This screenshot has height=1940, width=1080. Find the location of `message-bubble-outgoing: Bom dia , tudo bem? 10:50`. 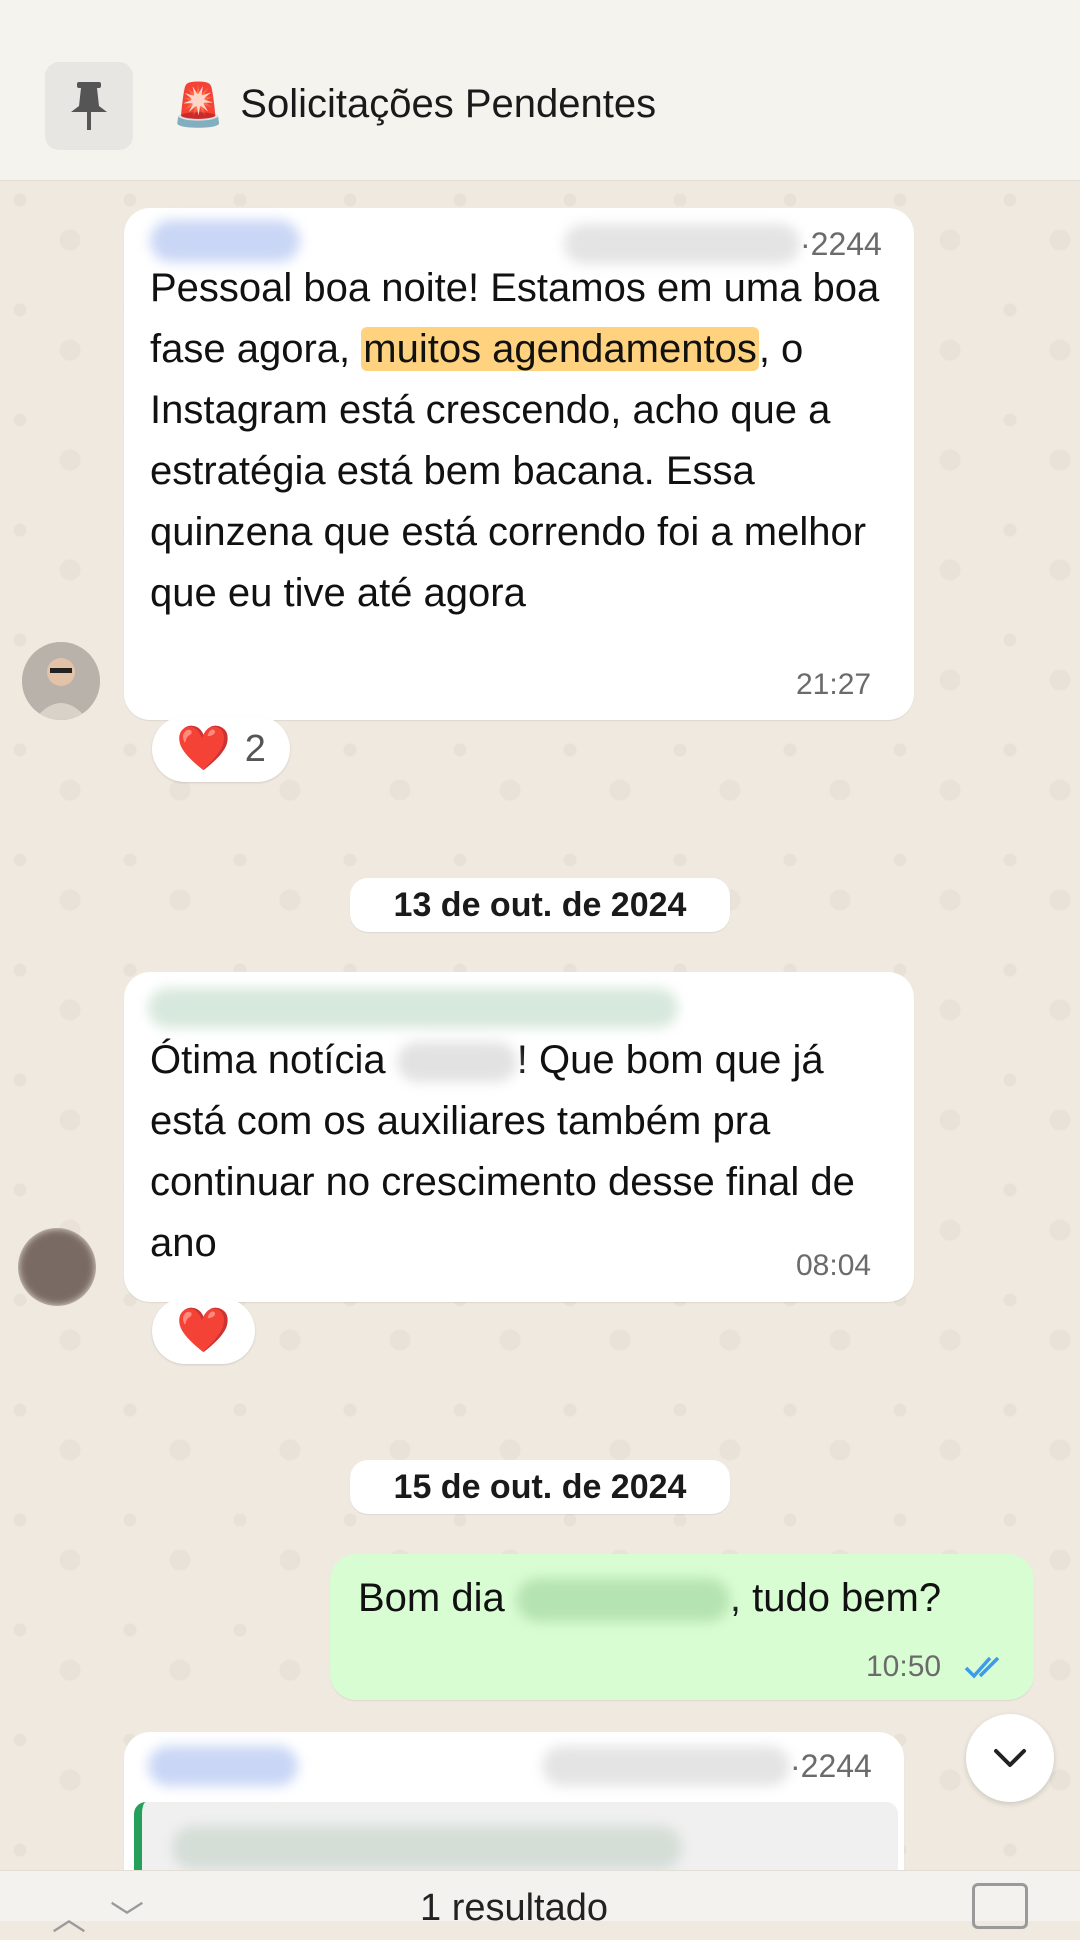

message-bubble-outgoing: Bom dia , tudo bem? 10:50 is located at coordinates (682, 1627).